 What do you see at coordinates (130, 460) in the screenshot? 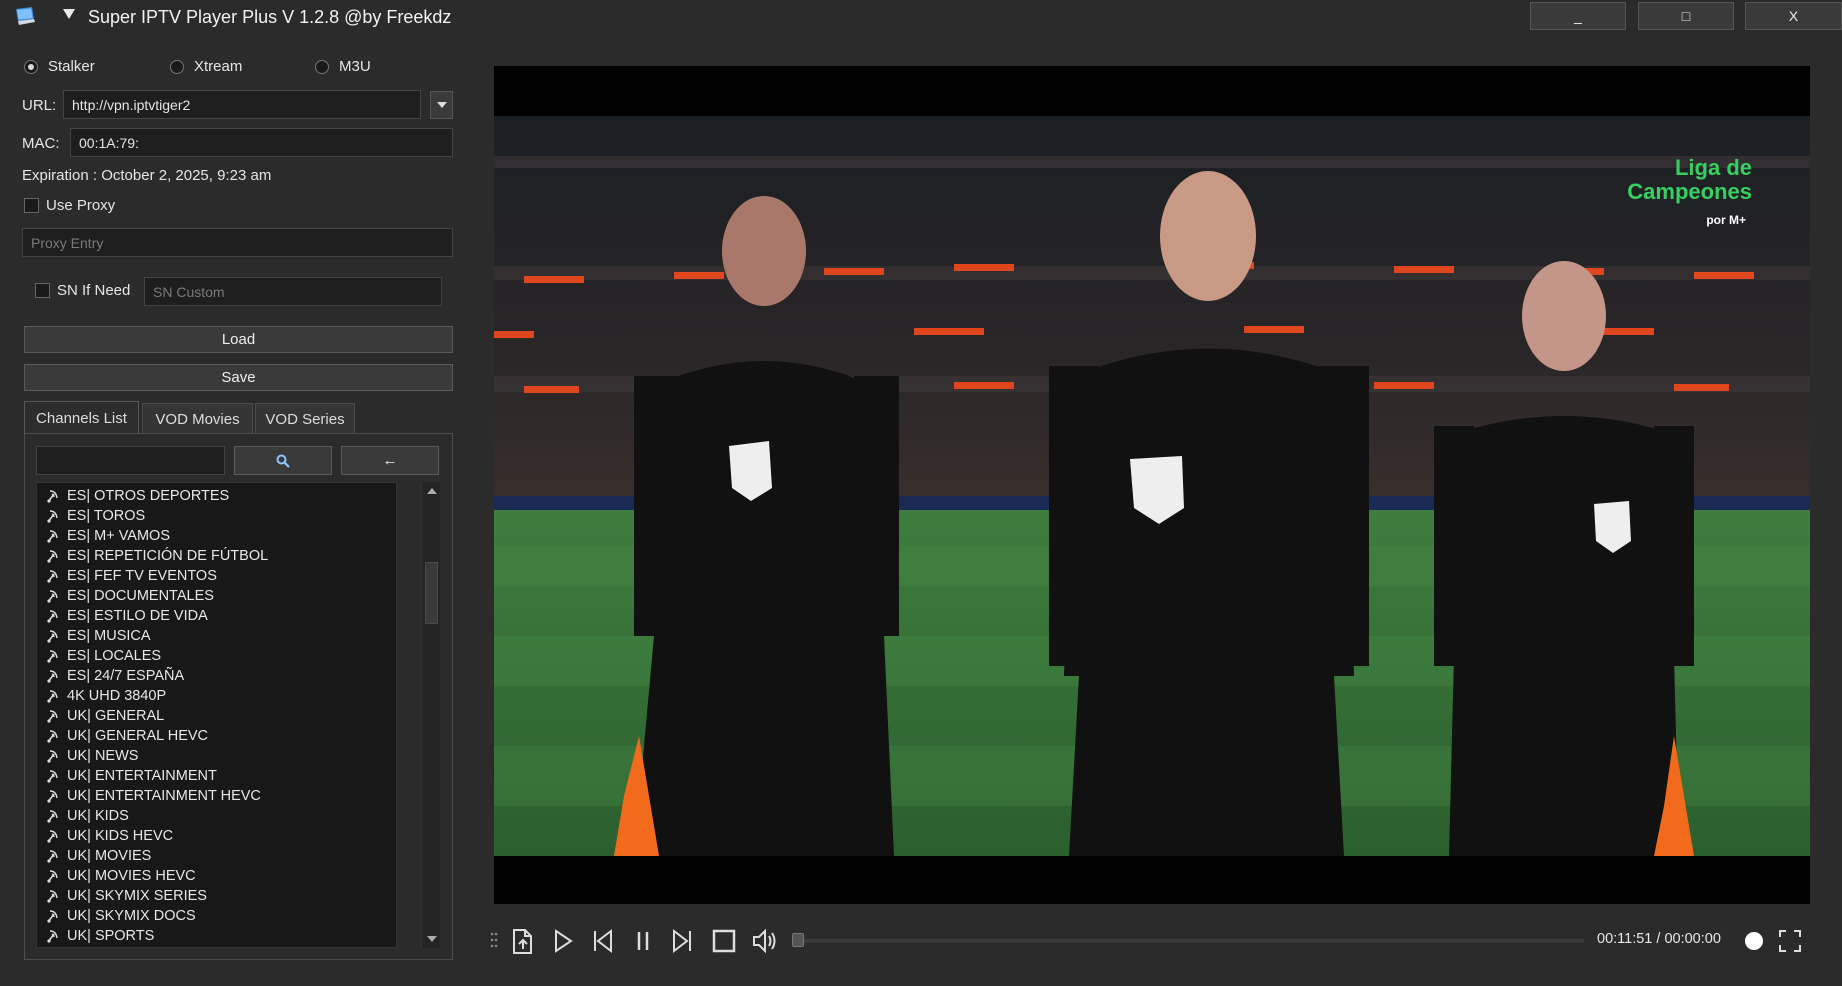
I see `channel-search-input` at bounding box center [130, 460].